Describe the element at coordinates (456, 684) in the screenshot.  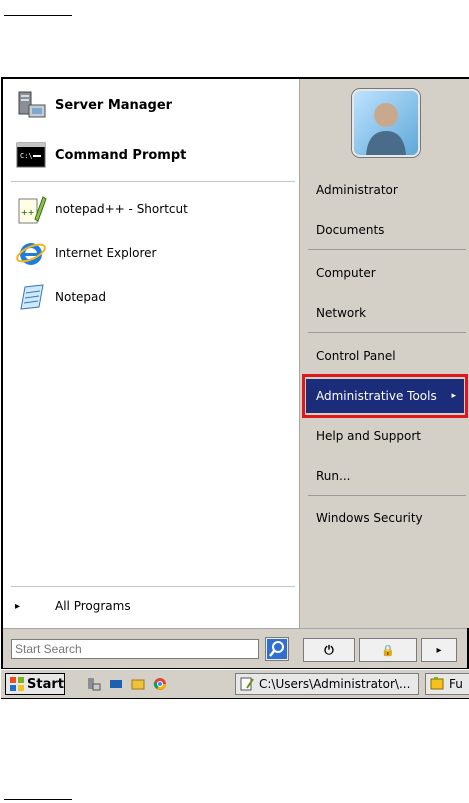
I see `taskbar-button-label: Fu` at that location.